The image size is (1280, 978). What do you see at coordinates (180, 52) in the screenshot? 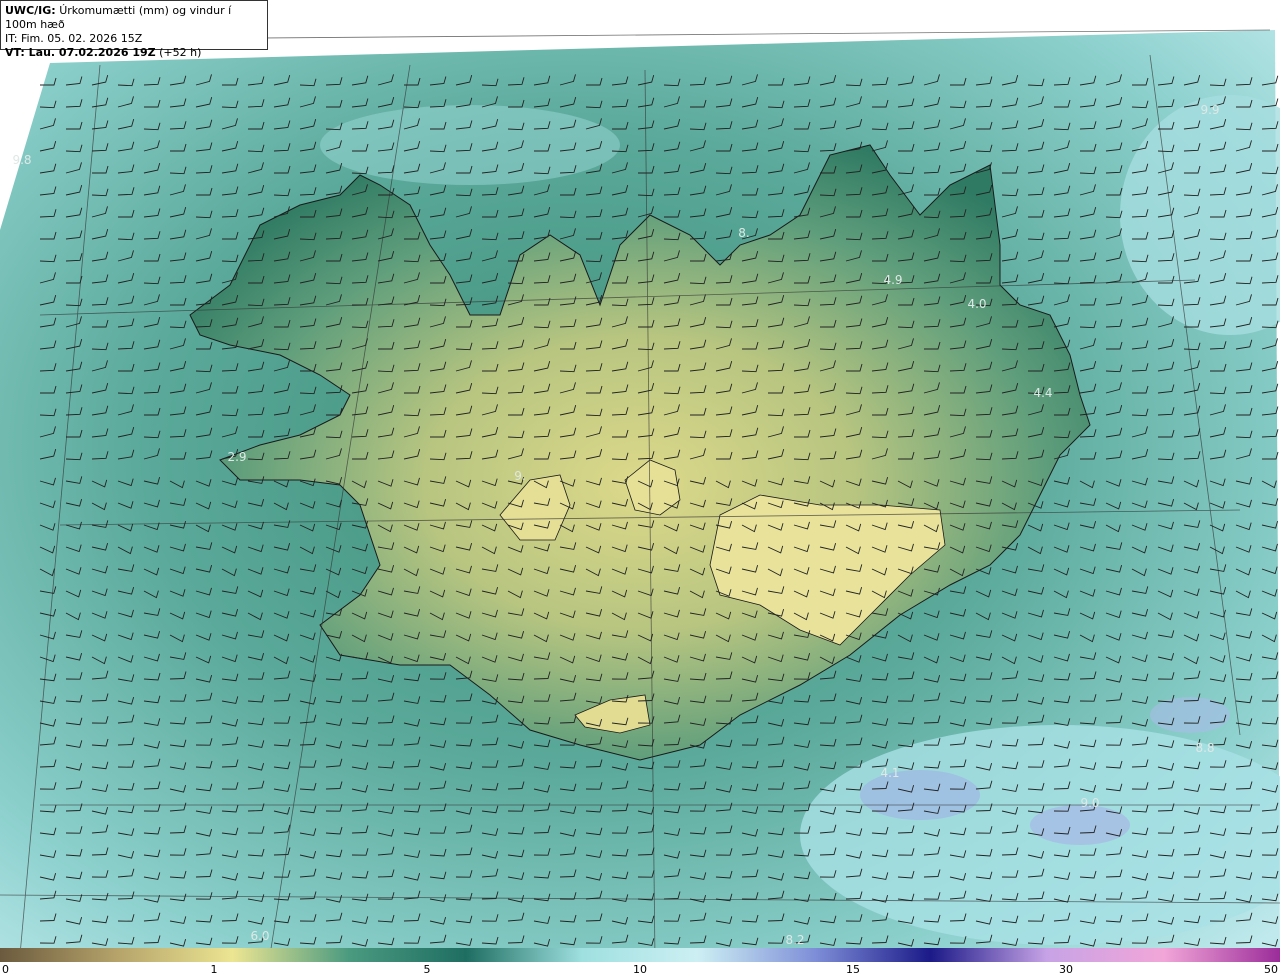
I see `forecast-offset: (+52 h)` at bounding box center [180, 52].